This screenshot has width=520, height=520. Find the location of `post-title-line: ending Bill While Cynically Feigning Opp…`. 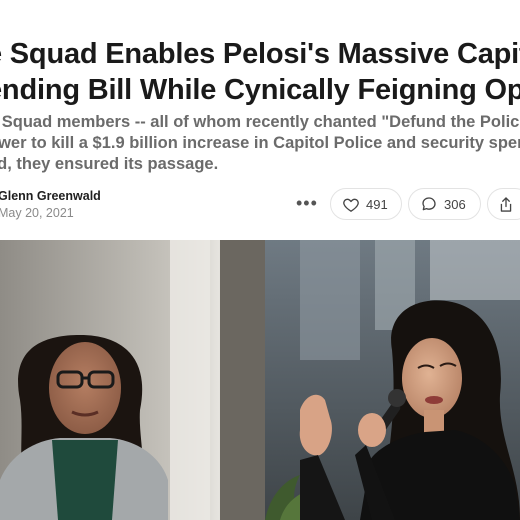

post-title-line: ending Bill While Cynically Feigning Opp… is located at coordinates (260, 90).